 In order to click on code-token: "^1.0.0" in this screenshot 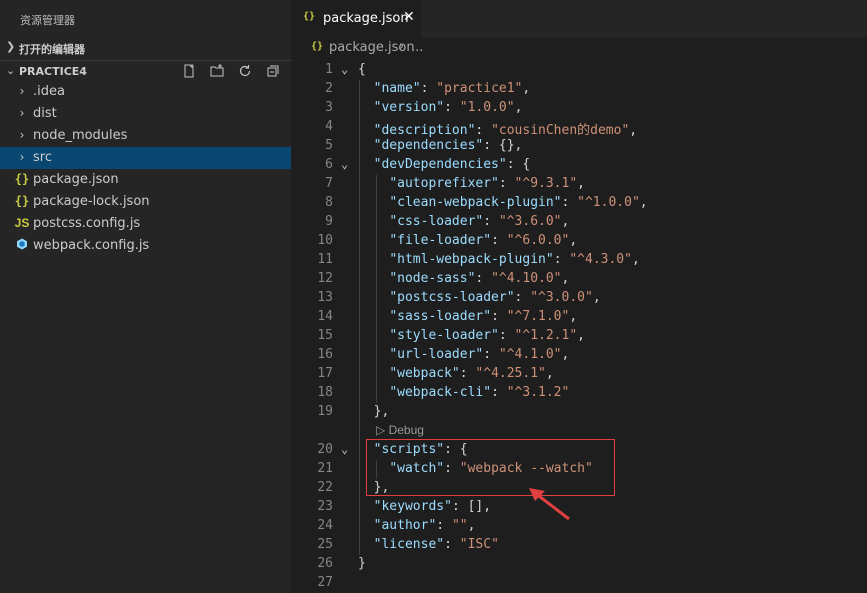, I will do `click(608, 202)`.